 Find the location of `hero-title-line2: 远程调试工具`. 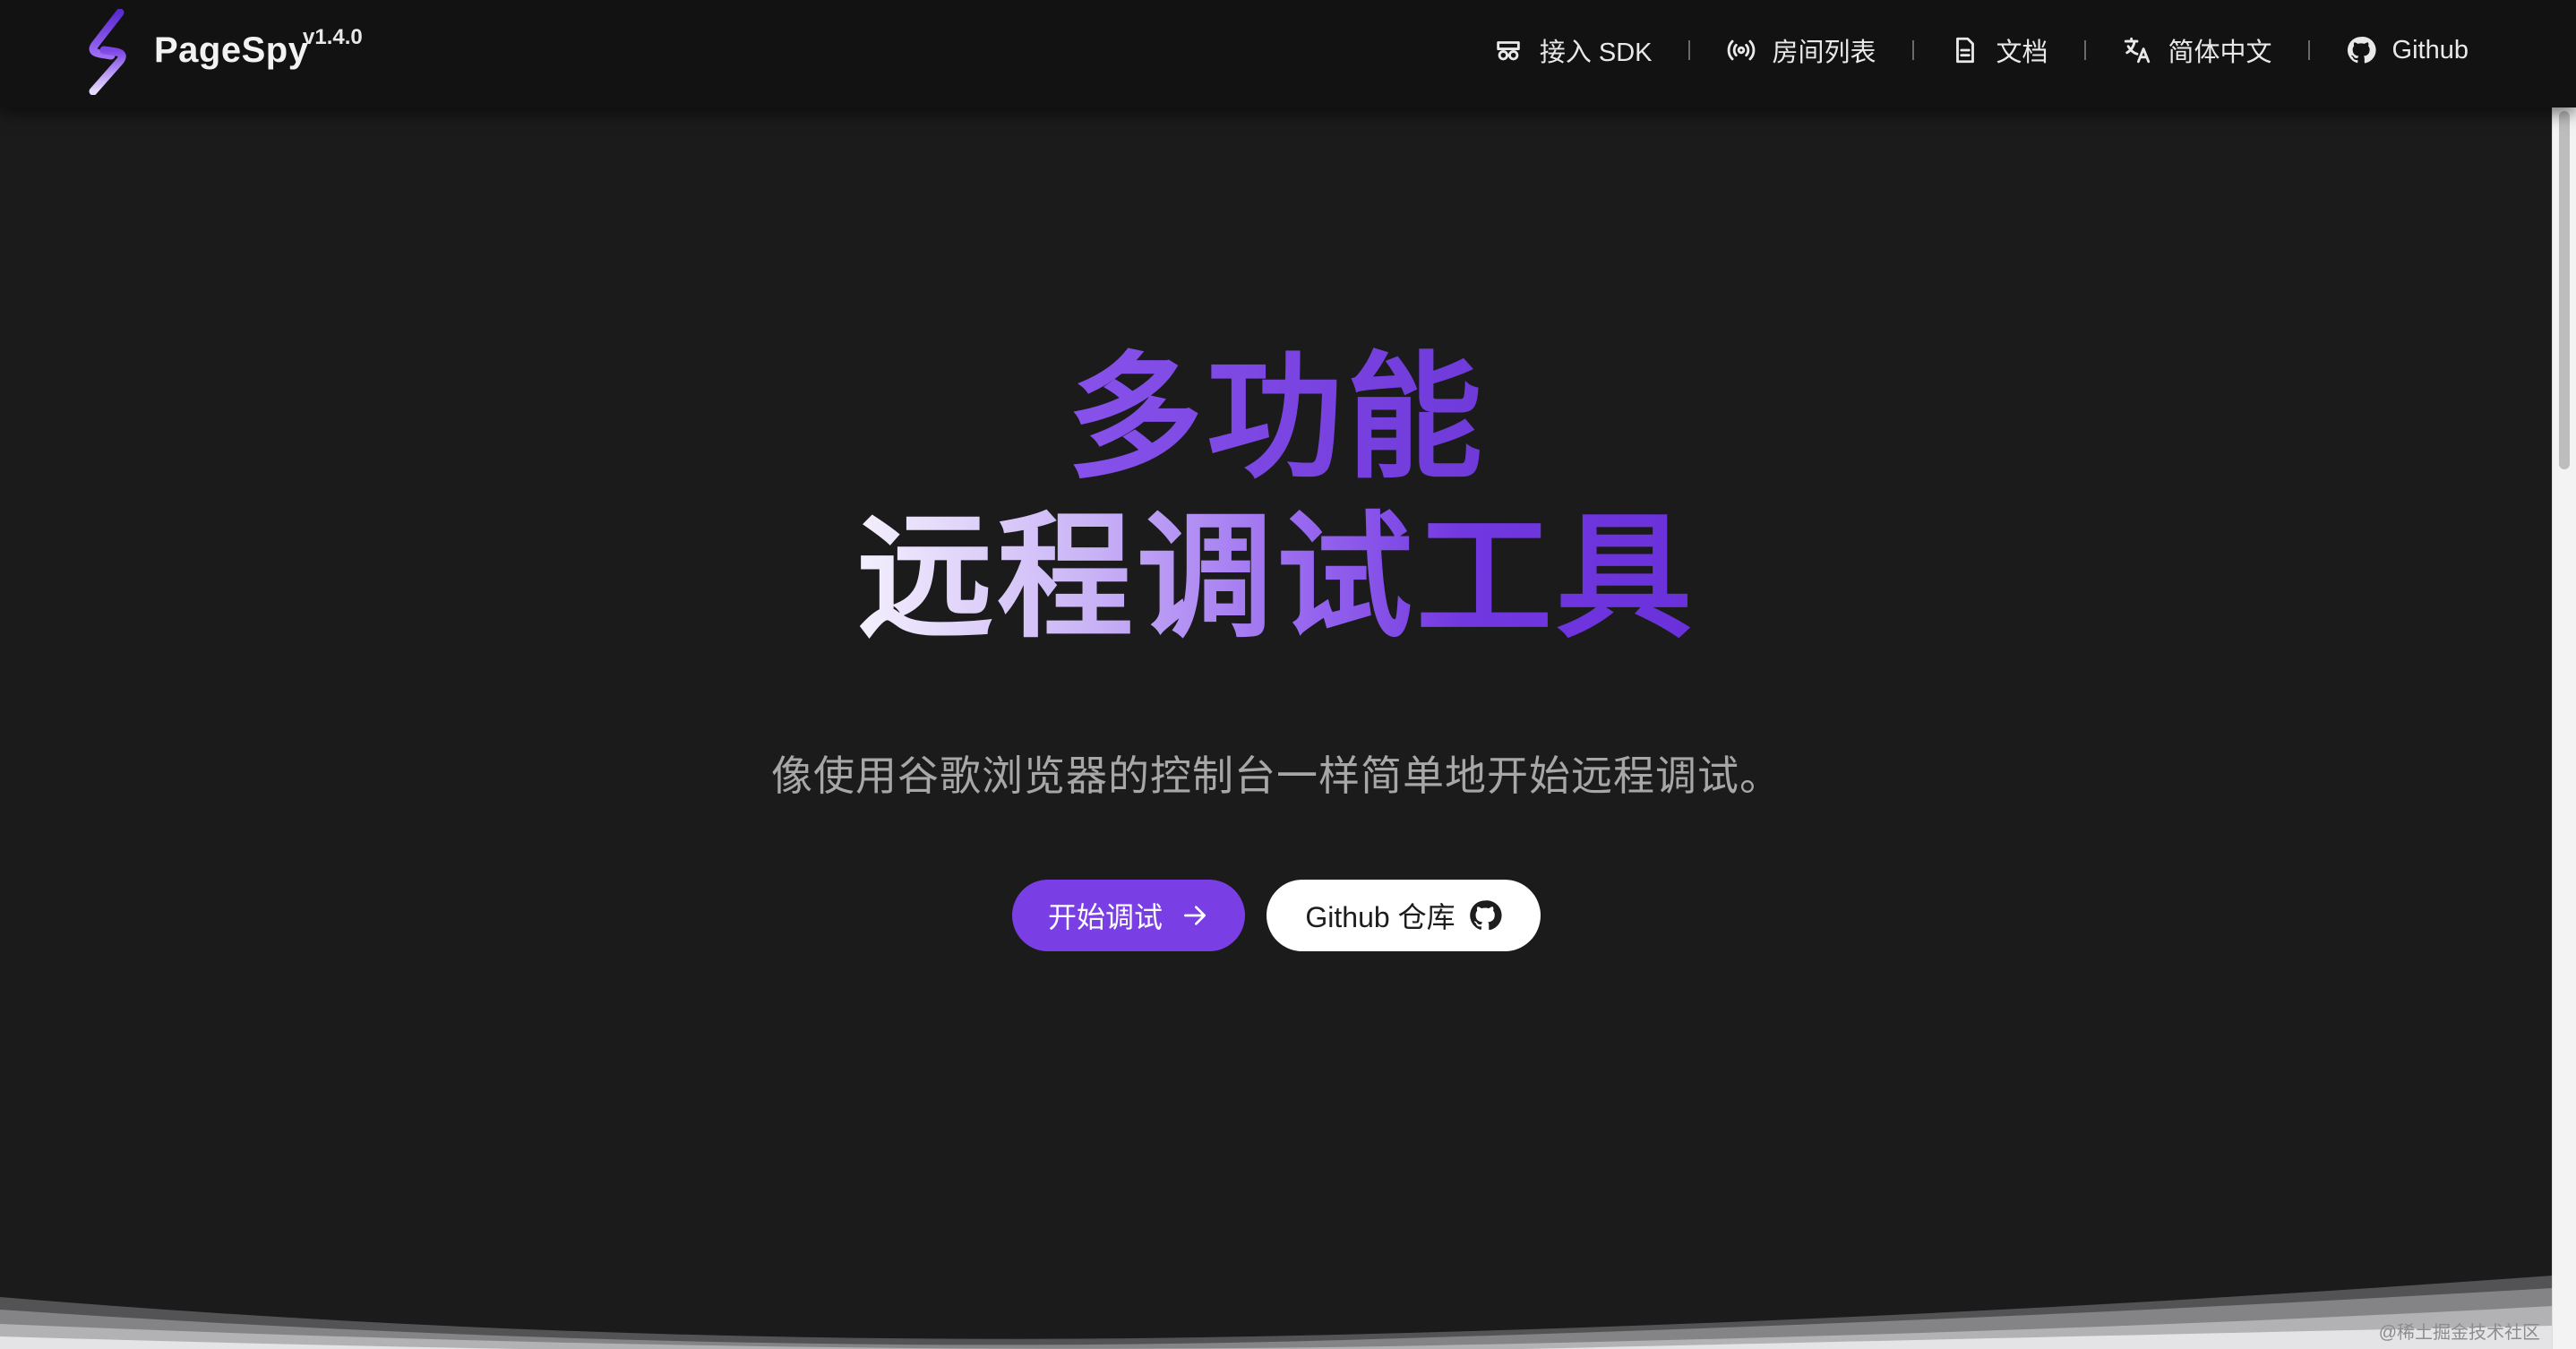

hero-title-line2: 远程调试工具 is located at coordinates (1276, 578).